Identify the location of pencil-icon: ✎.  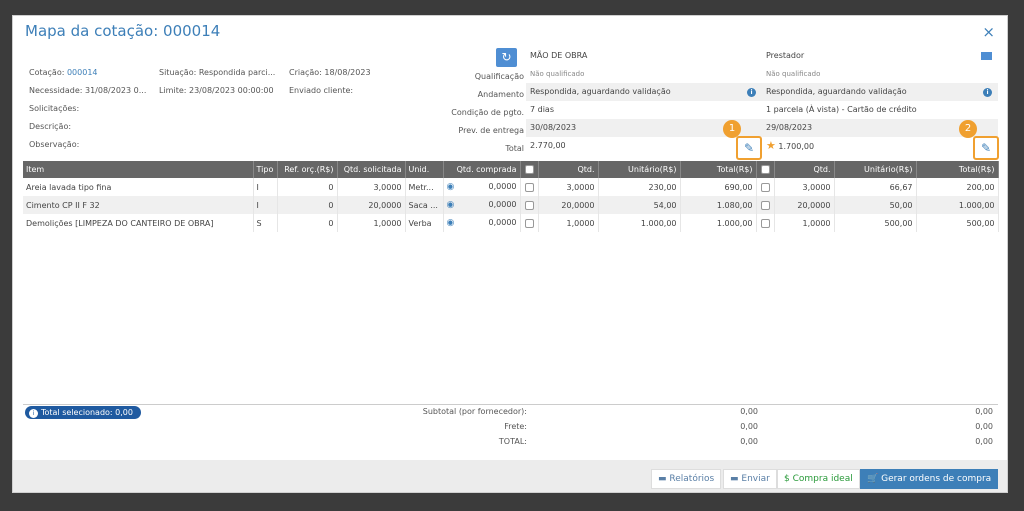
(749, 148).